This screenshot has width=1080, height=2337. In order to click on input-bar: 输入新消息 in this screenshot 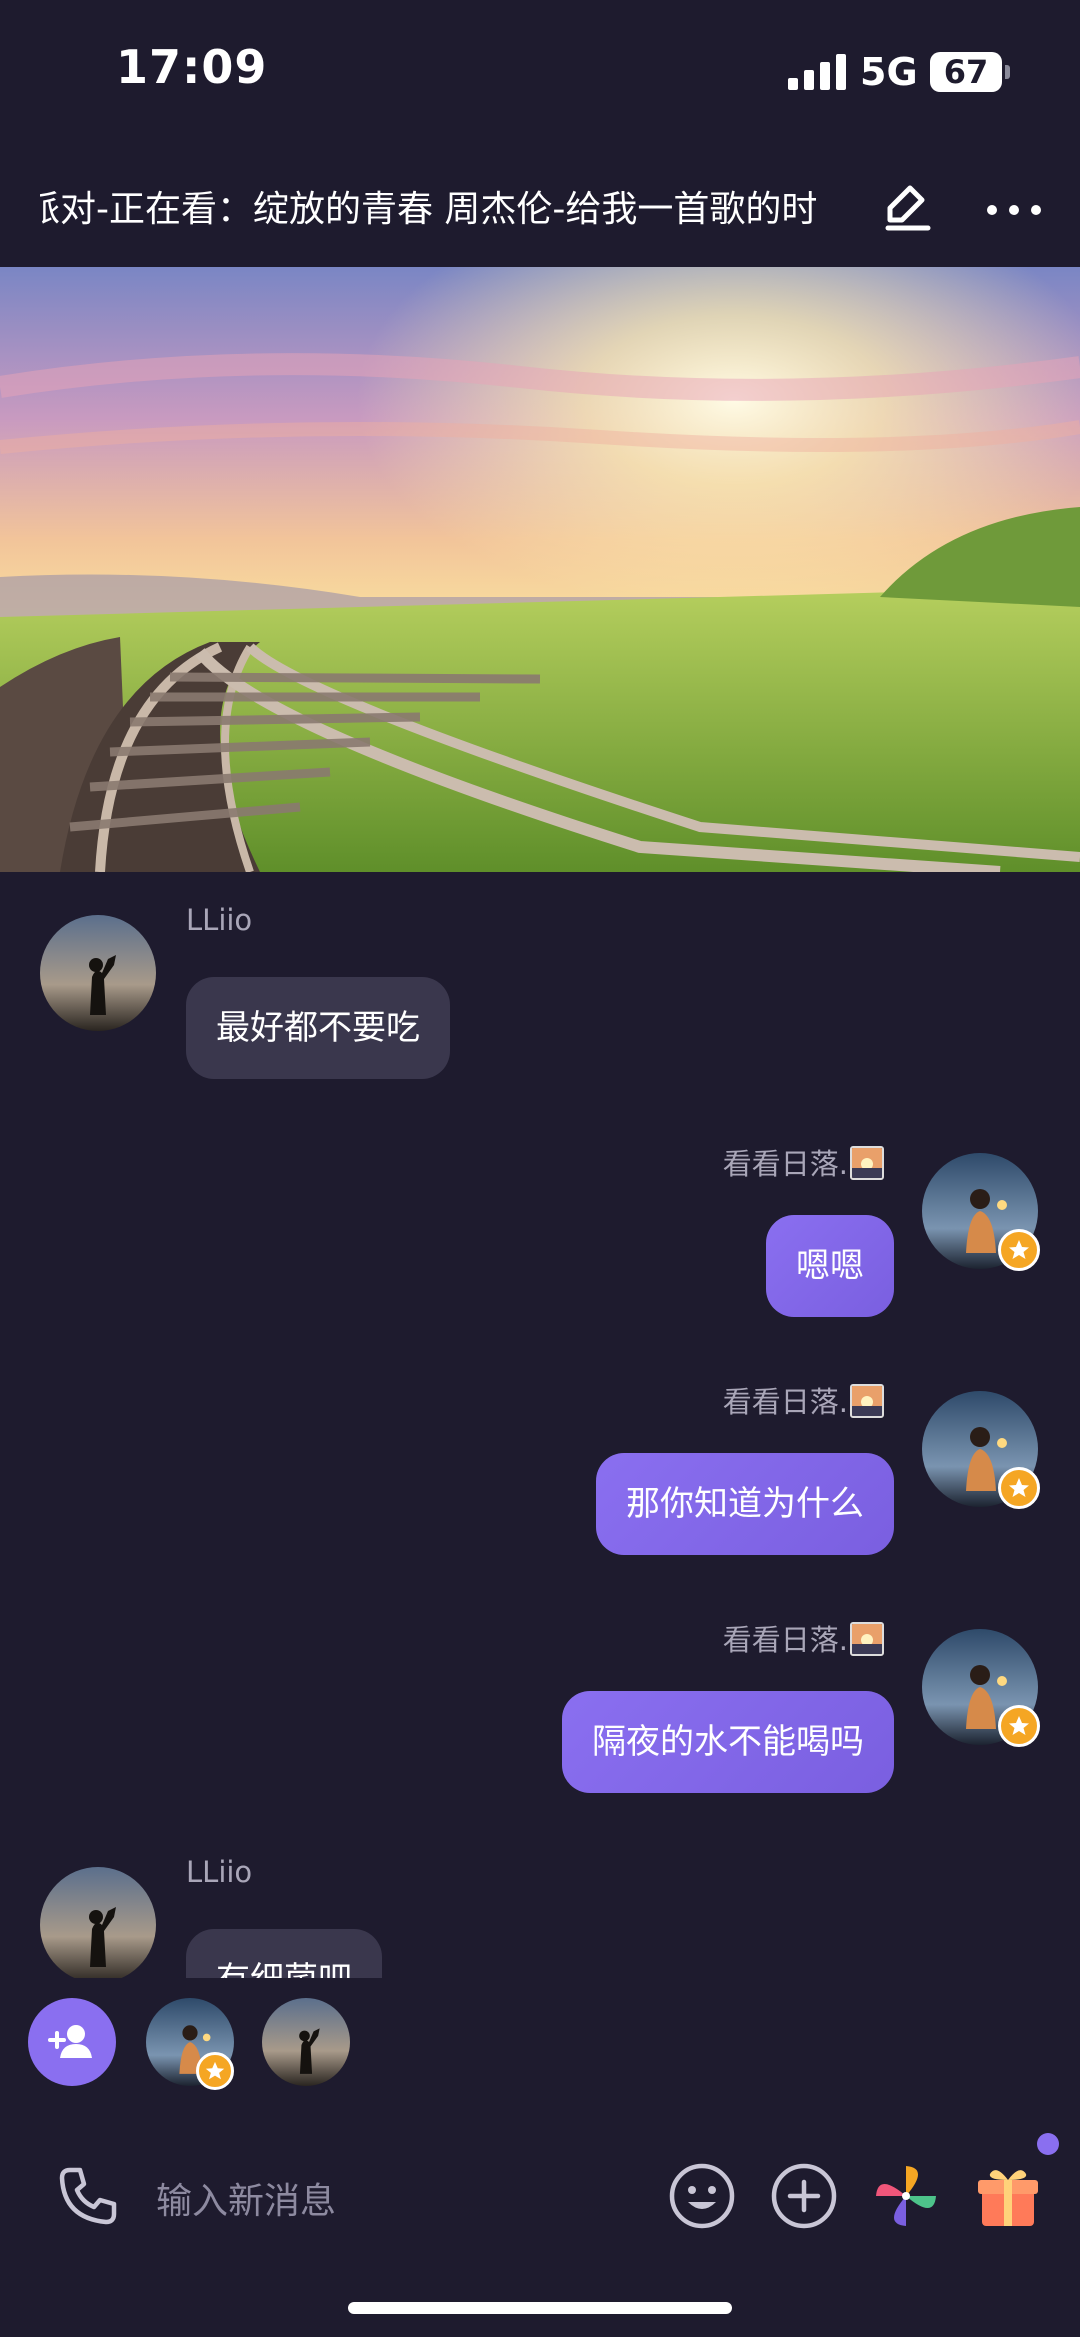, I will do `click(540, 2195)`.